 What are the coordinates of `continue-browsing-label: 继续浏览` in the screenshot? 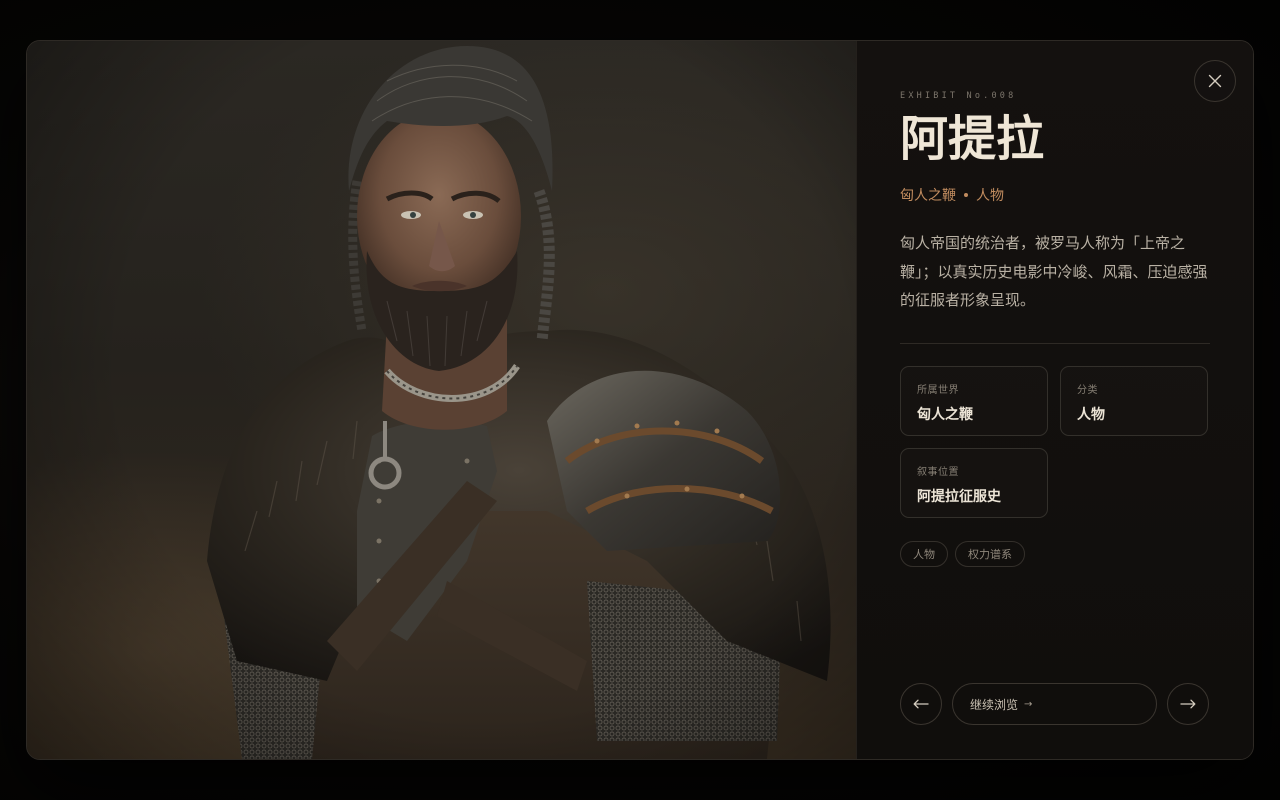 It's located at (994, 704).